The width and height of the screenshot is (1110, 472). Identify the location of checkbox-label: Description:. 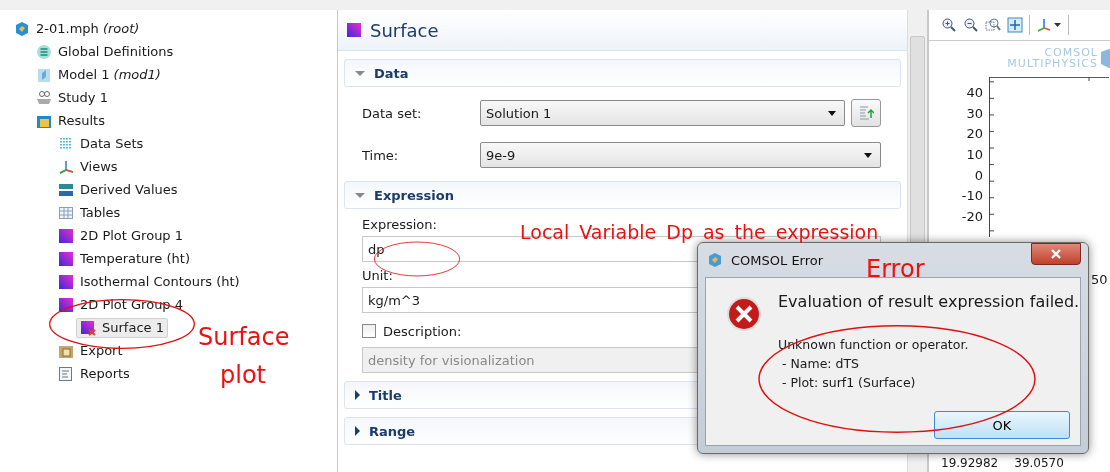
(422, 331).